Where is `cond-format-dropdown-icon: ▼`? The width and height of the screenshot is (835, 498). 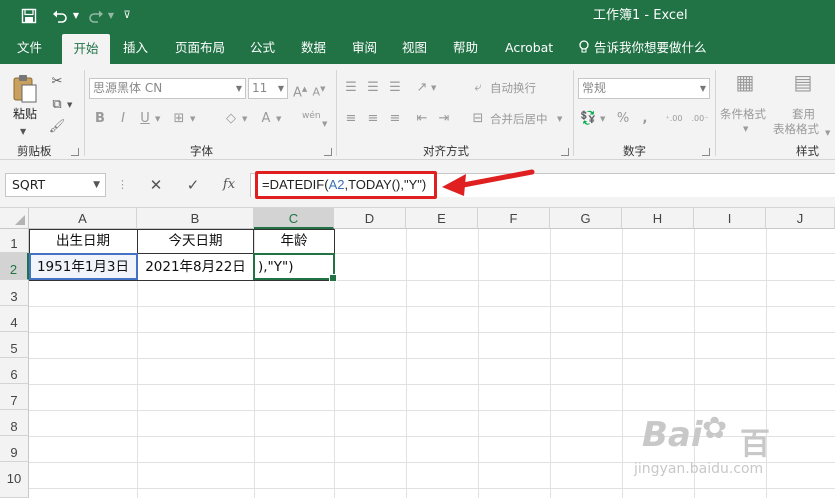
cond-format-dropdown-icon: ▼ is located at coordinates (745, 129).